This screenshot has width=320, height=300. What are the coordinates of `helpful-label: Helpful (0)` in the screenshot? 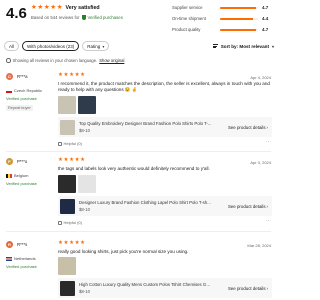 It's located at (72, 222).